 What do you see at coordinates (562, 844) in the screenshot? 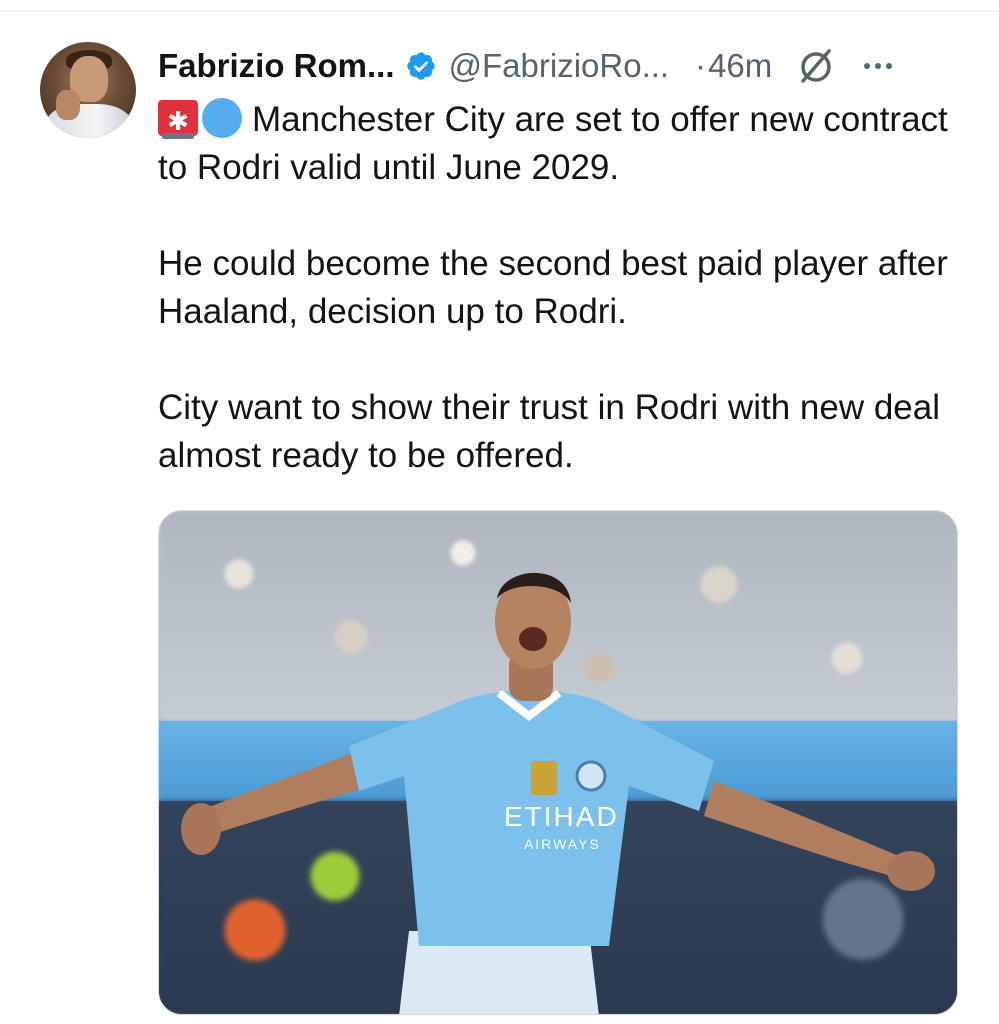
I see `shirt-sponsor-line2: AIRWAYS` at bounding box center [562, 844].